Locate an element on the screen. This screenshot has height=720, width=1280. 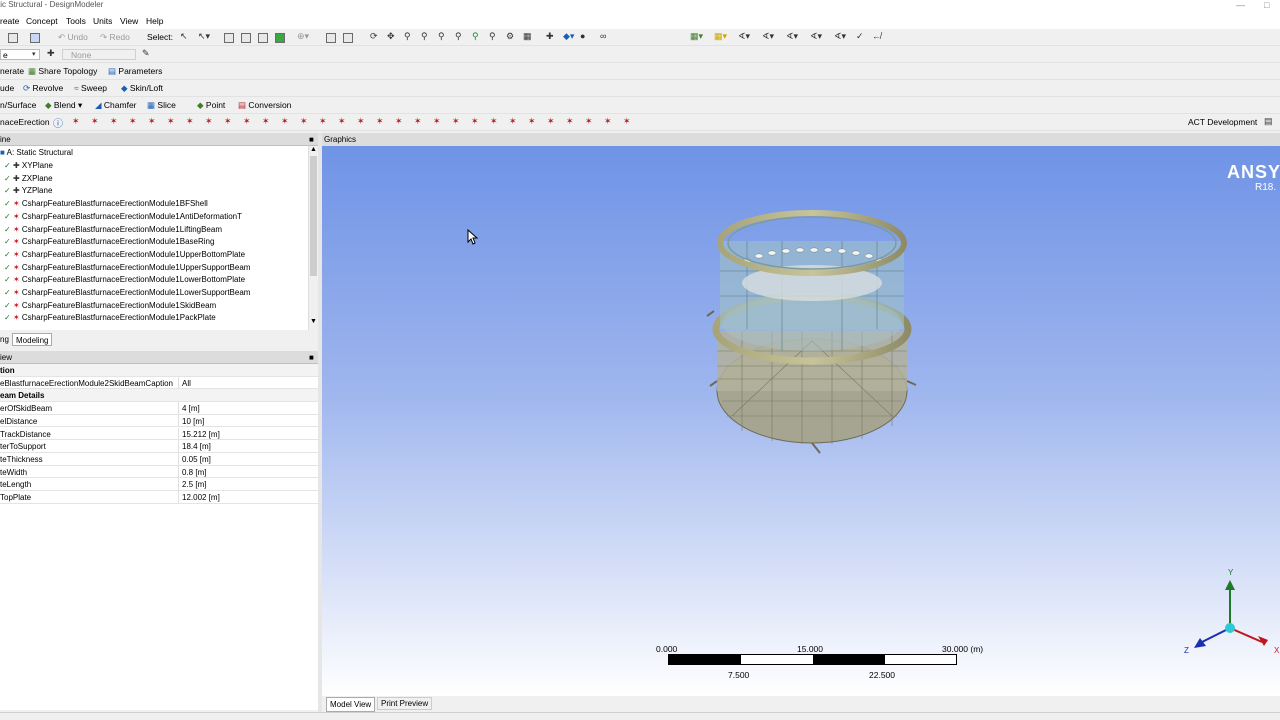
rotate-icon: ⟳ is located at coordinates (374, 36).